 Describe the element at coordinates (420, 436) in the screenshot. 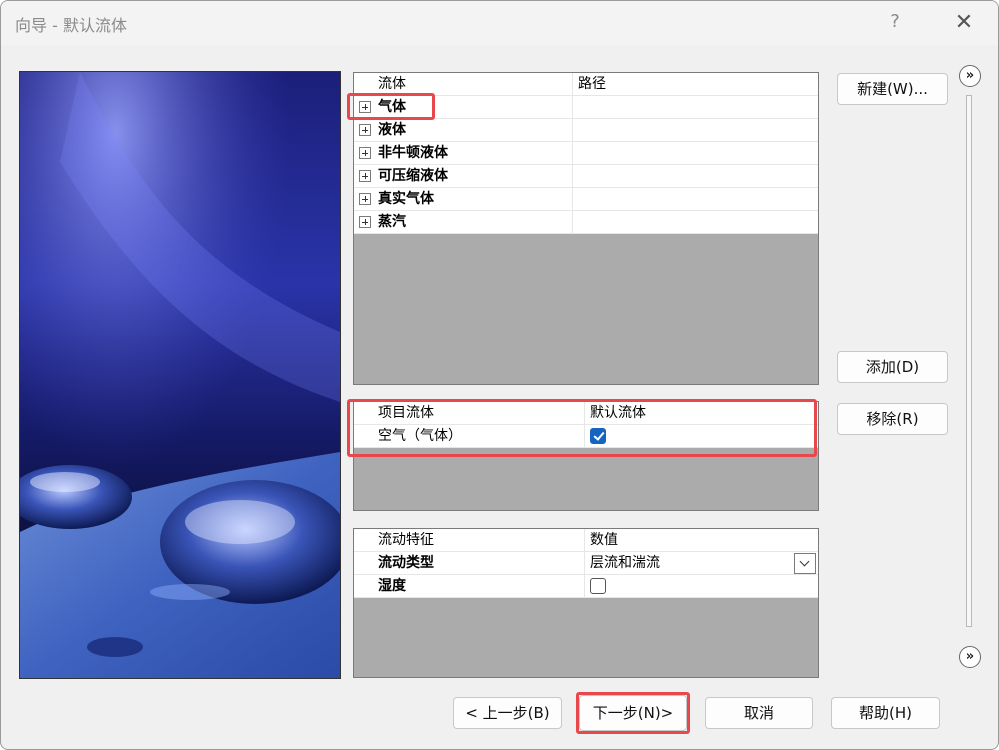

I see `project-fluid-name: 空气（气体）` at that location.